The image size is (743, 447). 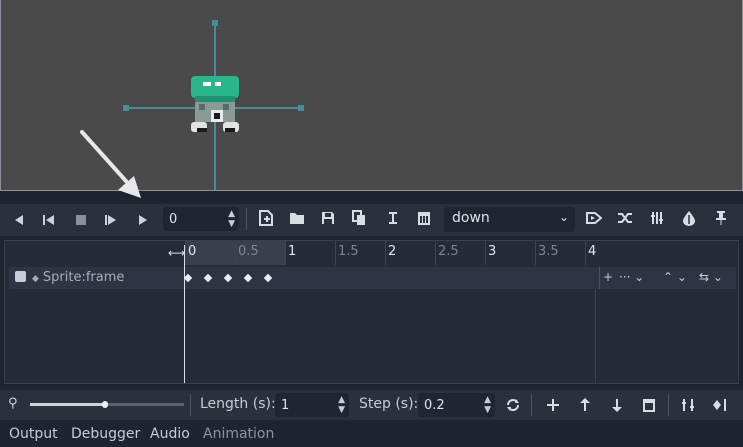 What do you see at coordinates (19, 220) in the screenshot?
I see `play-backwards-from-end-button` at bounding box center [19, 220].